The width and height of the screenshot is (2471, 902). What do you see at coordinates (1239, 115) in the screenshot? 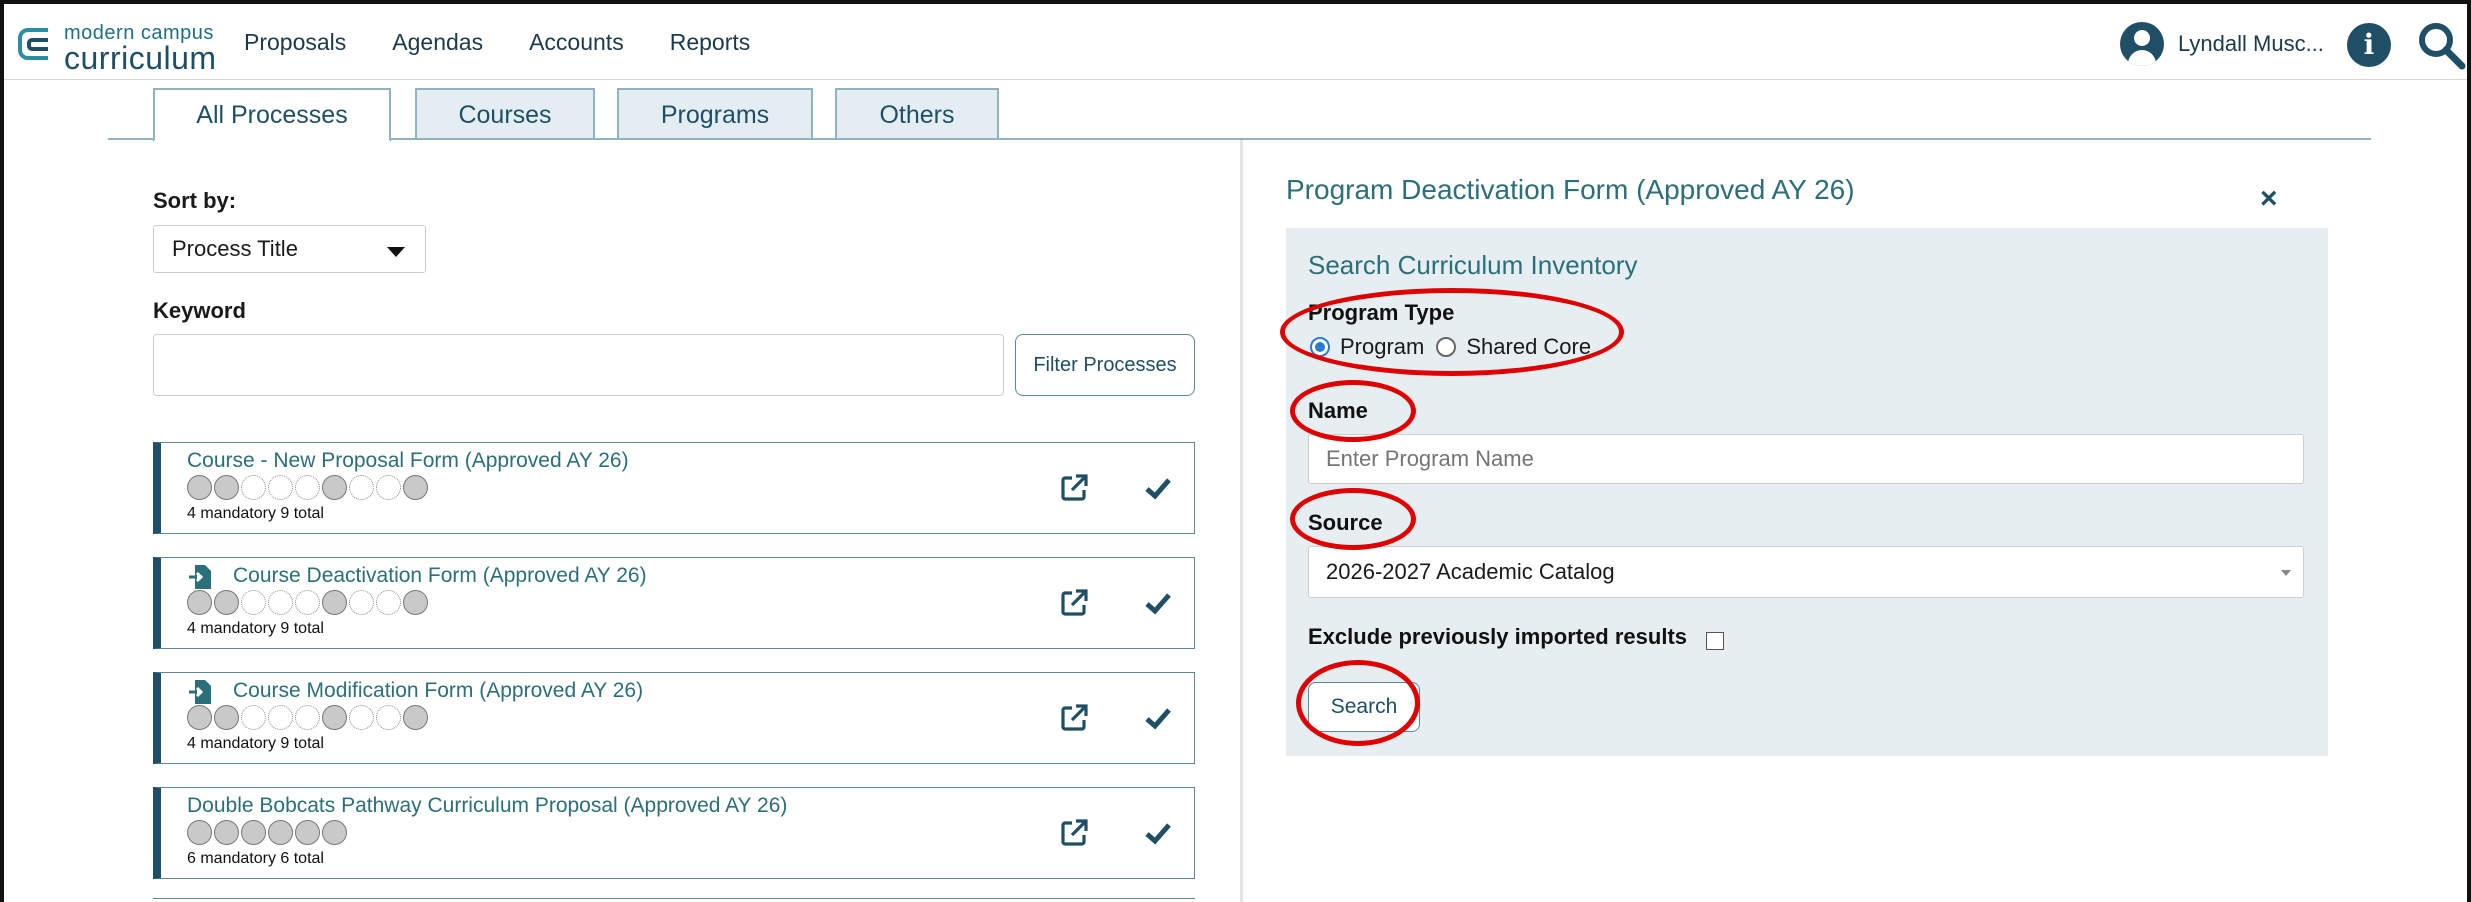
I see `process-tabs: All Processes Courses Programs Others` at bounding box center [1239, 115].